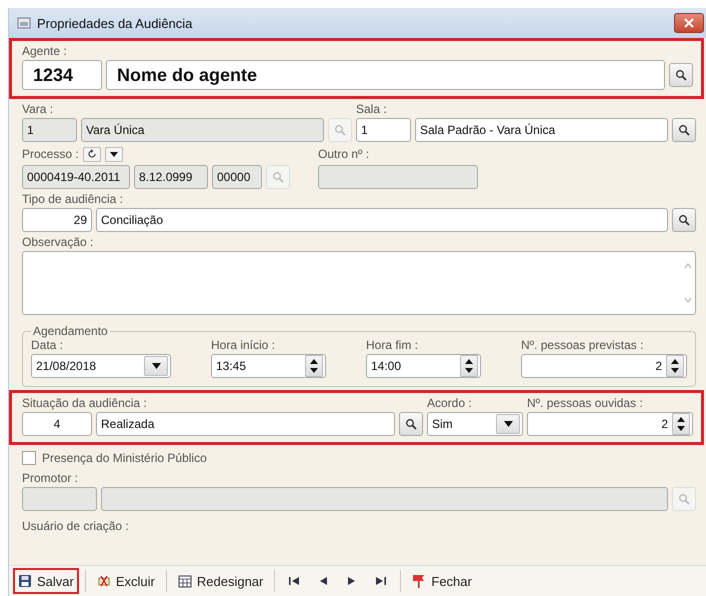 This screenshot has width=706, height=596. I want to click on group-title: Agendamento, so click(70, 331).